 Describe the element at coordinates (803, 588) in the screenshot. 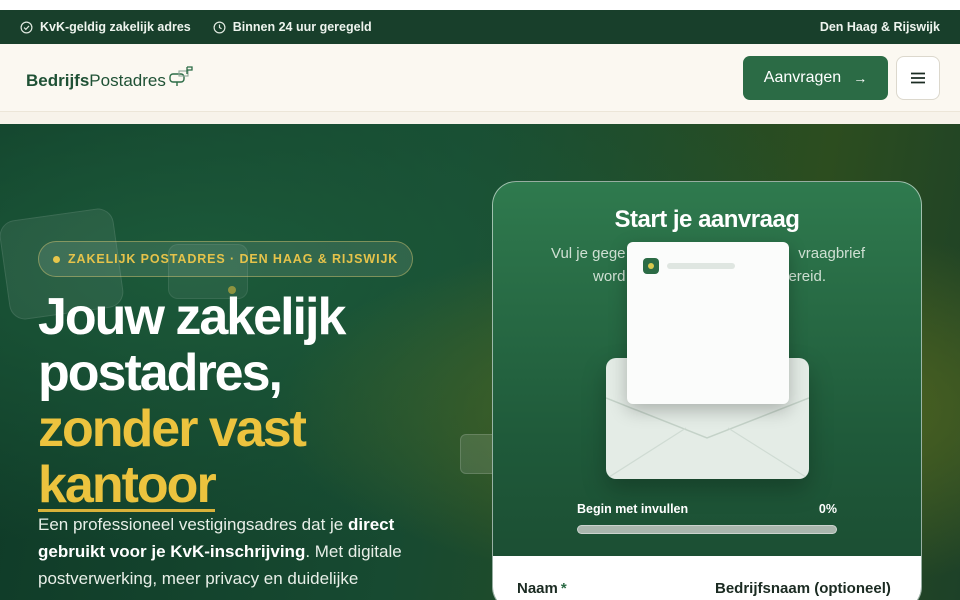

I see `company-field-label: Bedrijfsnaam (optioneel)` at that location.